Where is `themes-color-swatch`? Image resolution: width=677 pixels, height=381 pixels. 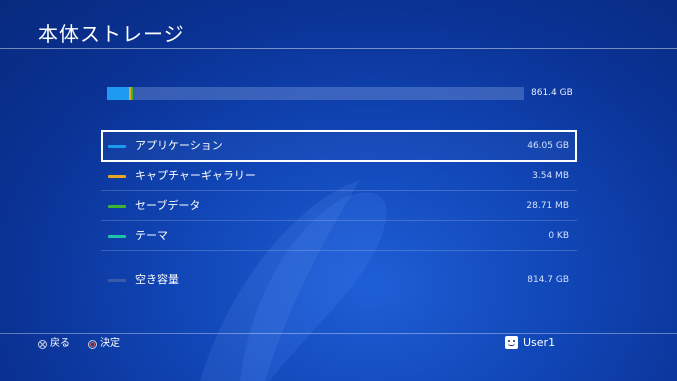 themes-color-swatch is located at coordinates (117, 236).